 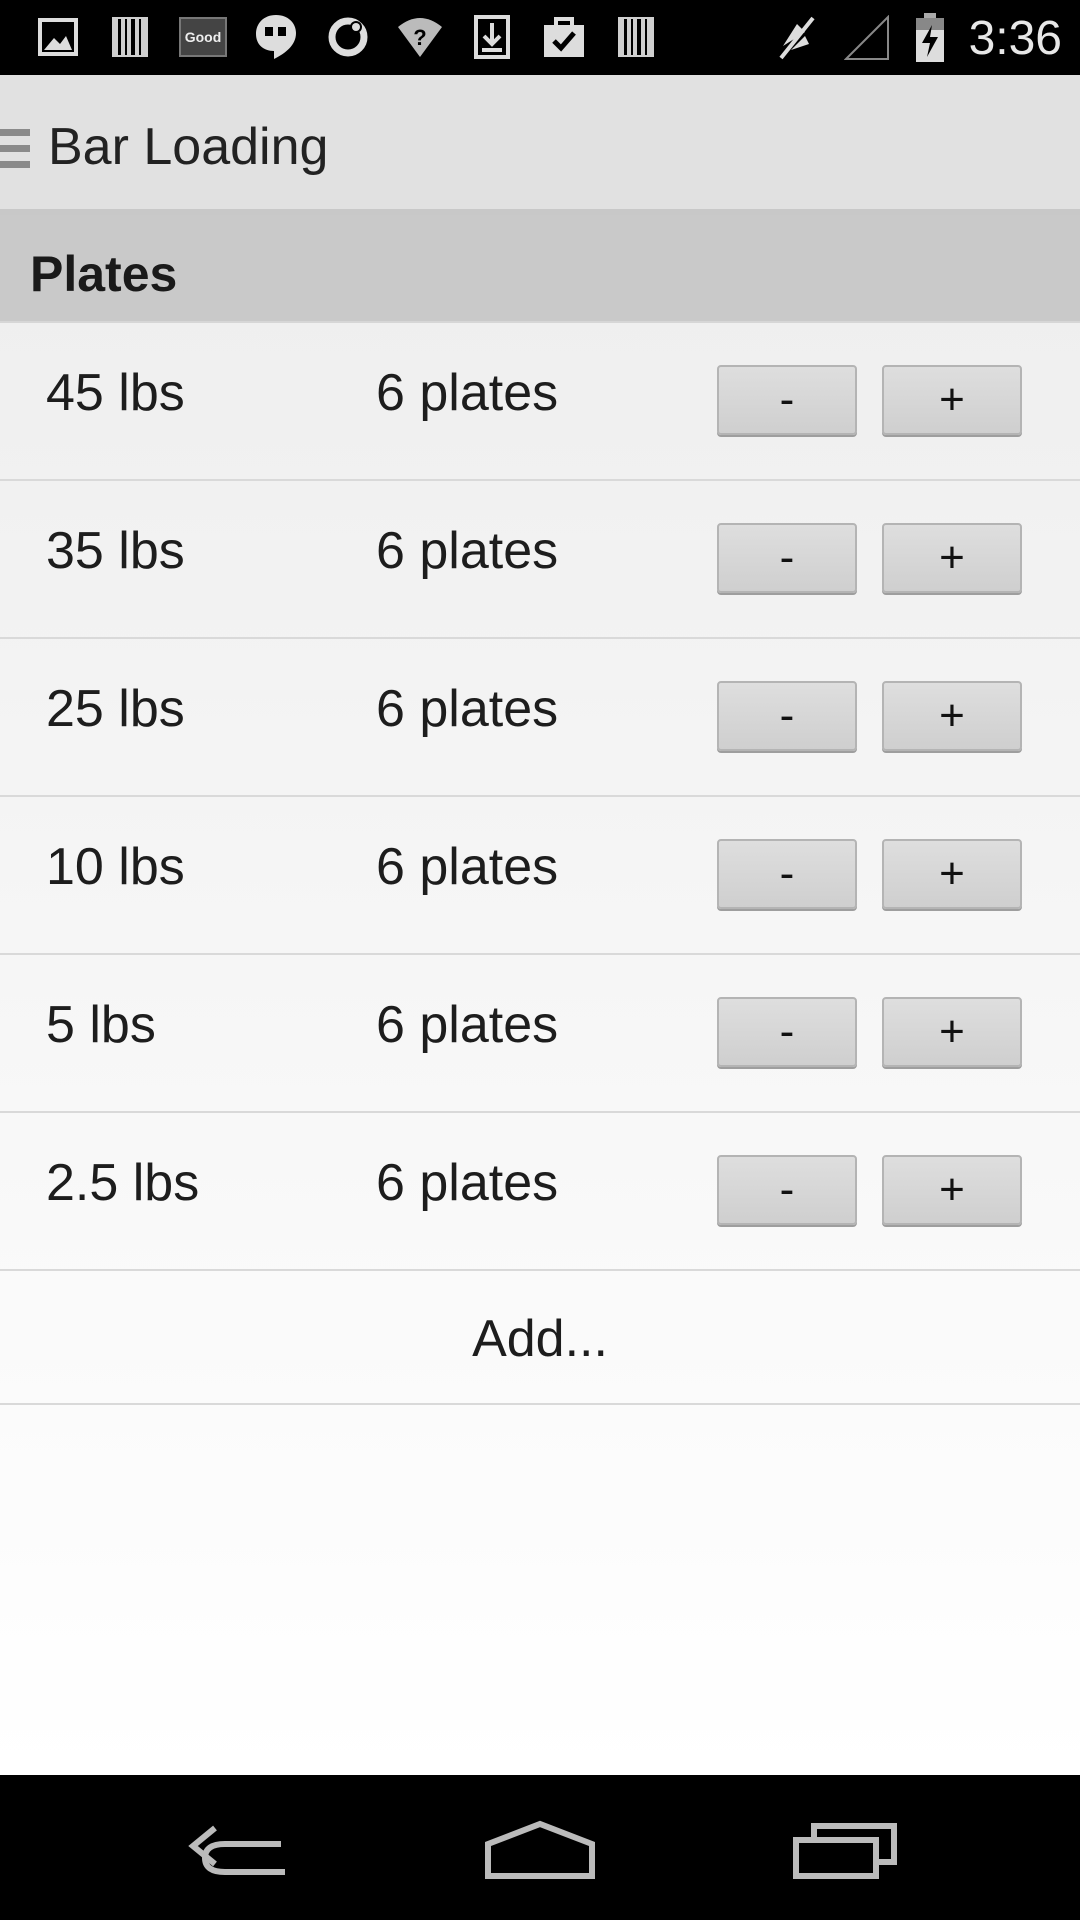 I want to click on home-icon, so click(x=540, y=1850).